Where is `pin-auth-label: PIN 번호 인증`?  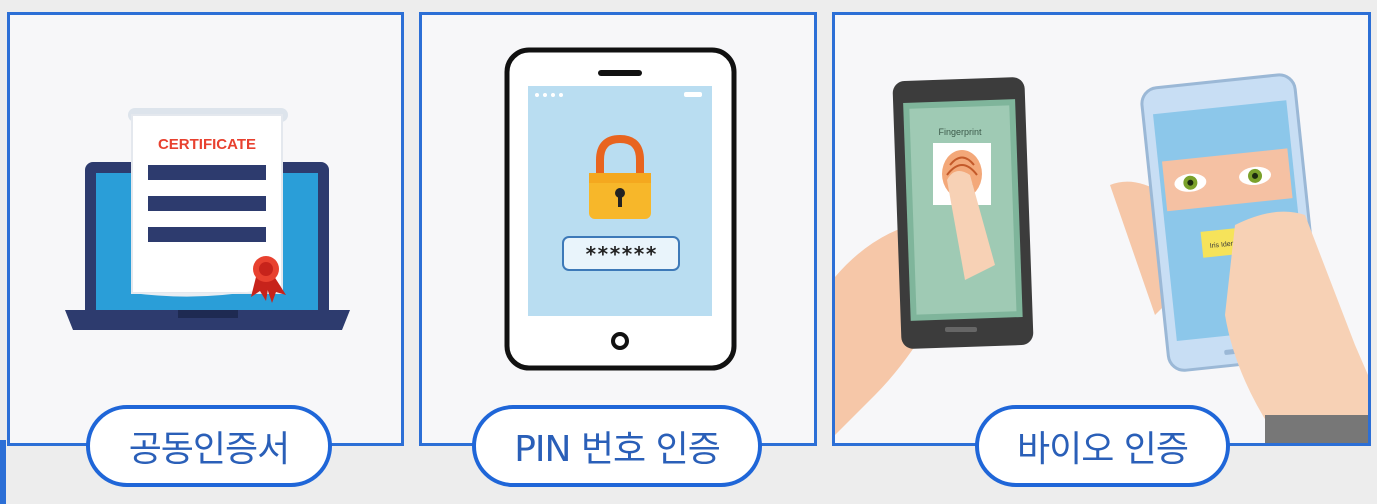
pin-auth-label: PIN 번호 인증 is located at coordinates (617, 449).